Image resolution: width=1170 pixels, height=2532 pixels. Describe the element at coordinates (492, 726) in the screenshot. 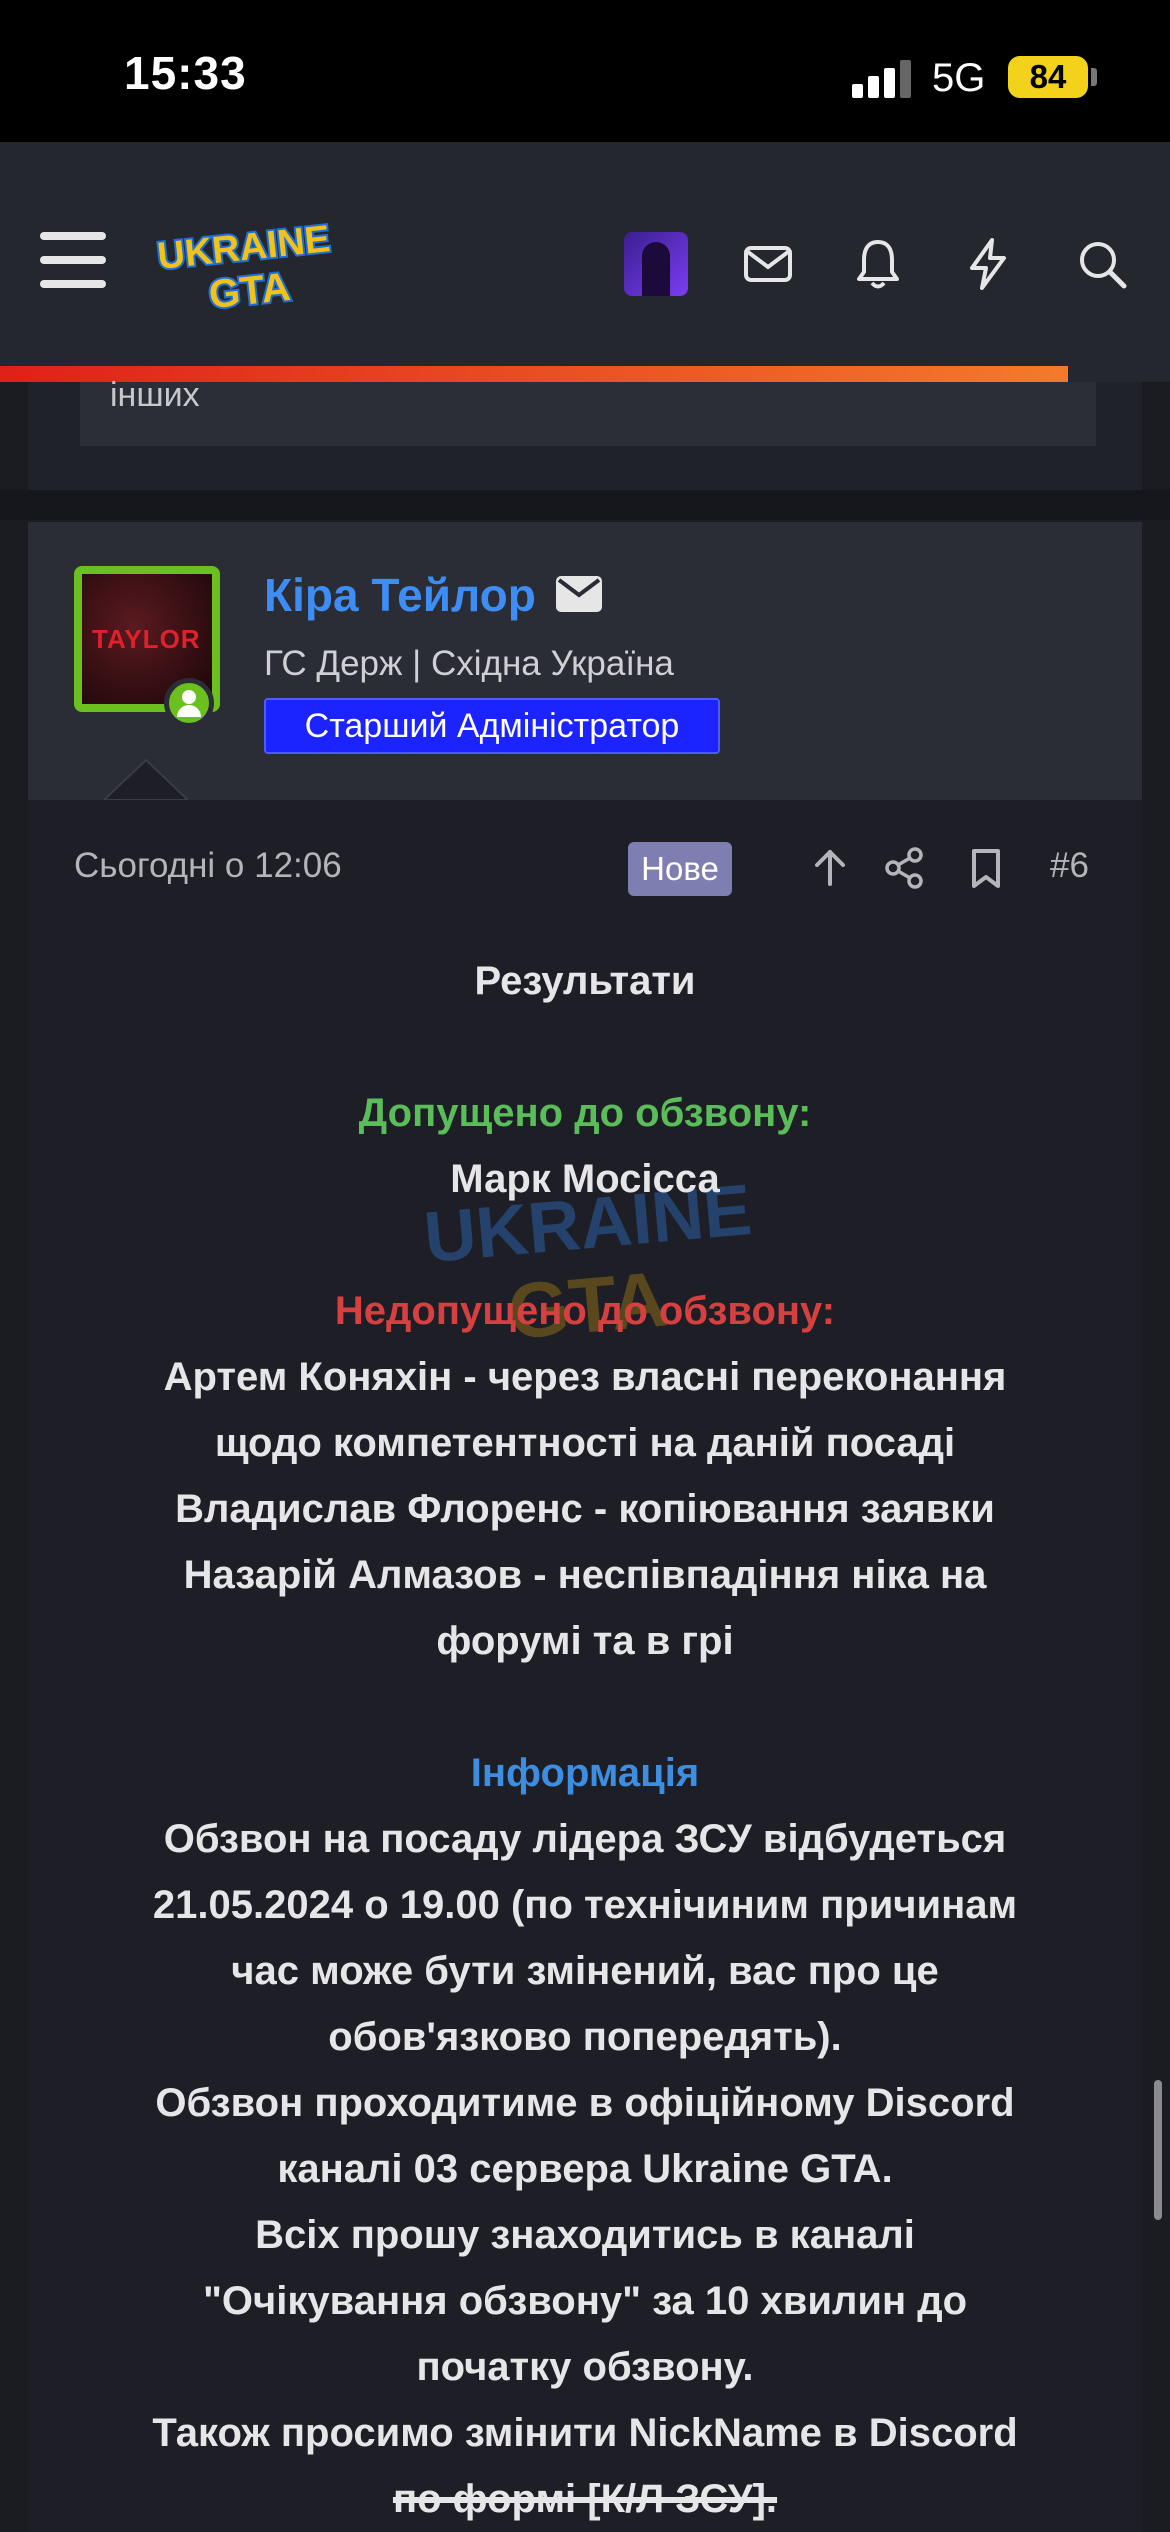

I see `author-role-badge: Старший Адміністратор` at that location.